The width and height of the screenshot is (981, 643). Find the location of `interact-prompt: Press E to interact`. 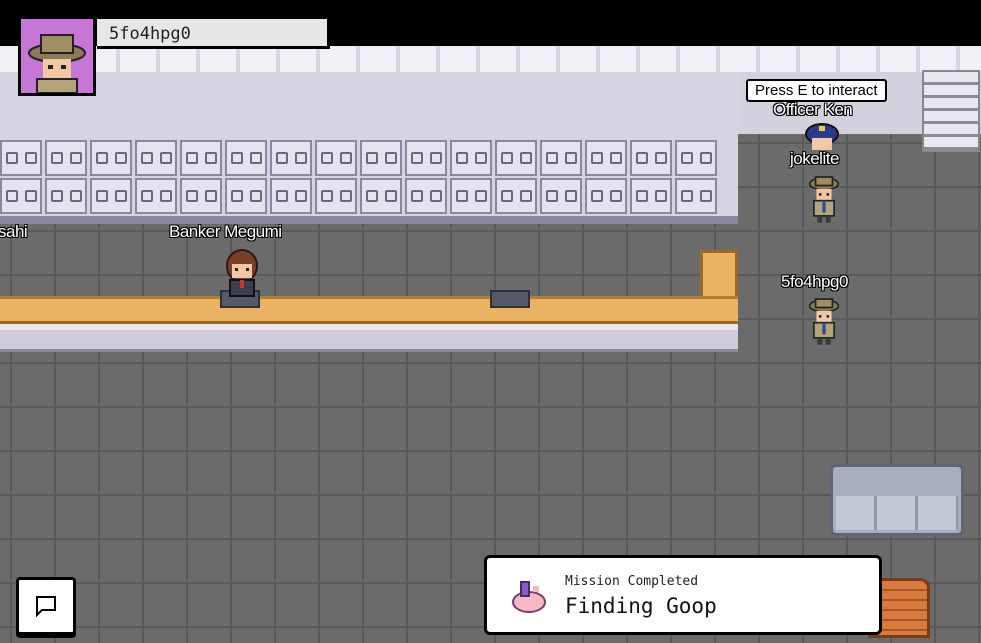

interact-prompt: Press E to interact is located at coordinates (816, 90).